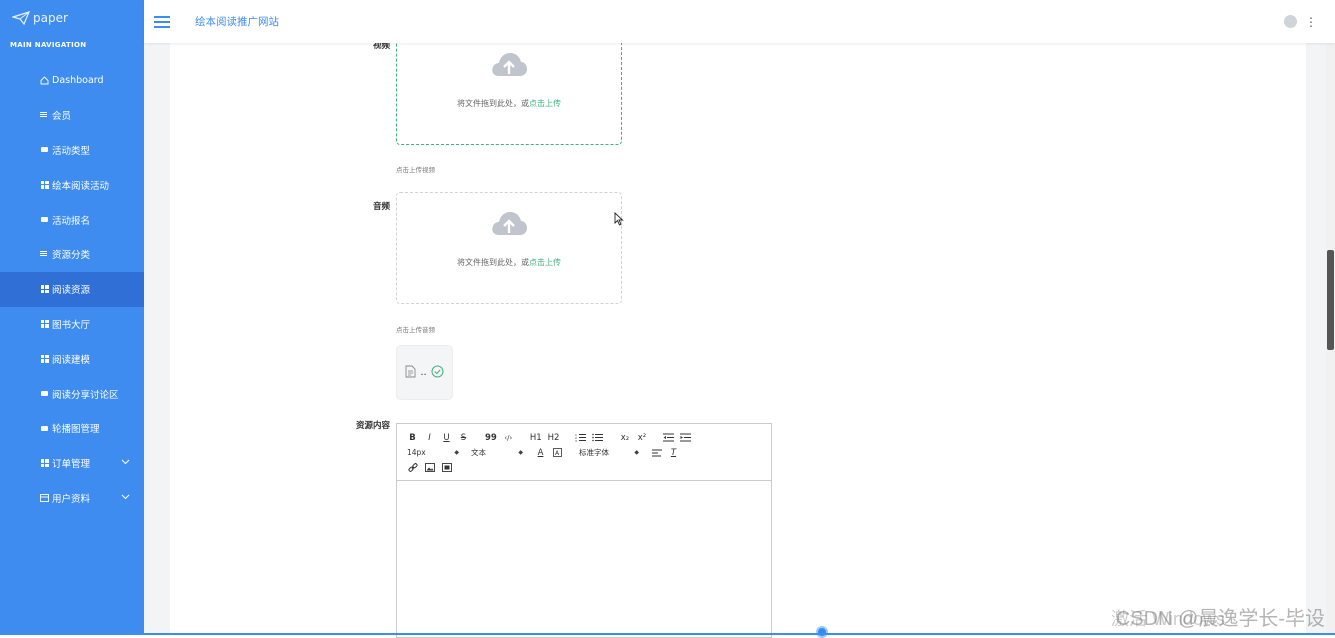  I want to click on background-color-icon: A, so click(557, 453).